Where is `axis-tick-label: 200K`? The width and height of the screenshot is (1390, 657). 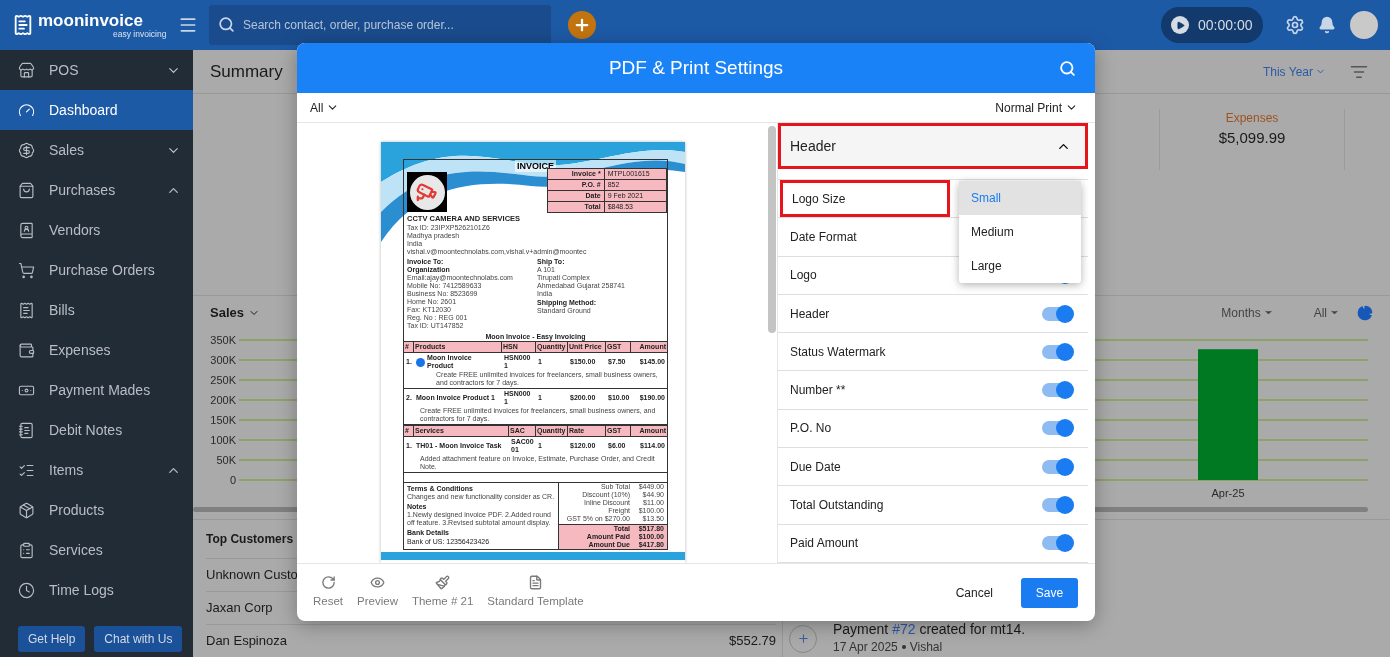 axis-tick-label: 200K is located at coordinates (223, 400).